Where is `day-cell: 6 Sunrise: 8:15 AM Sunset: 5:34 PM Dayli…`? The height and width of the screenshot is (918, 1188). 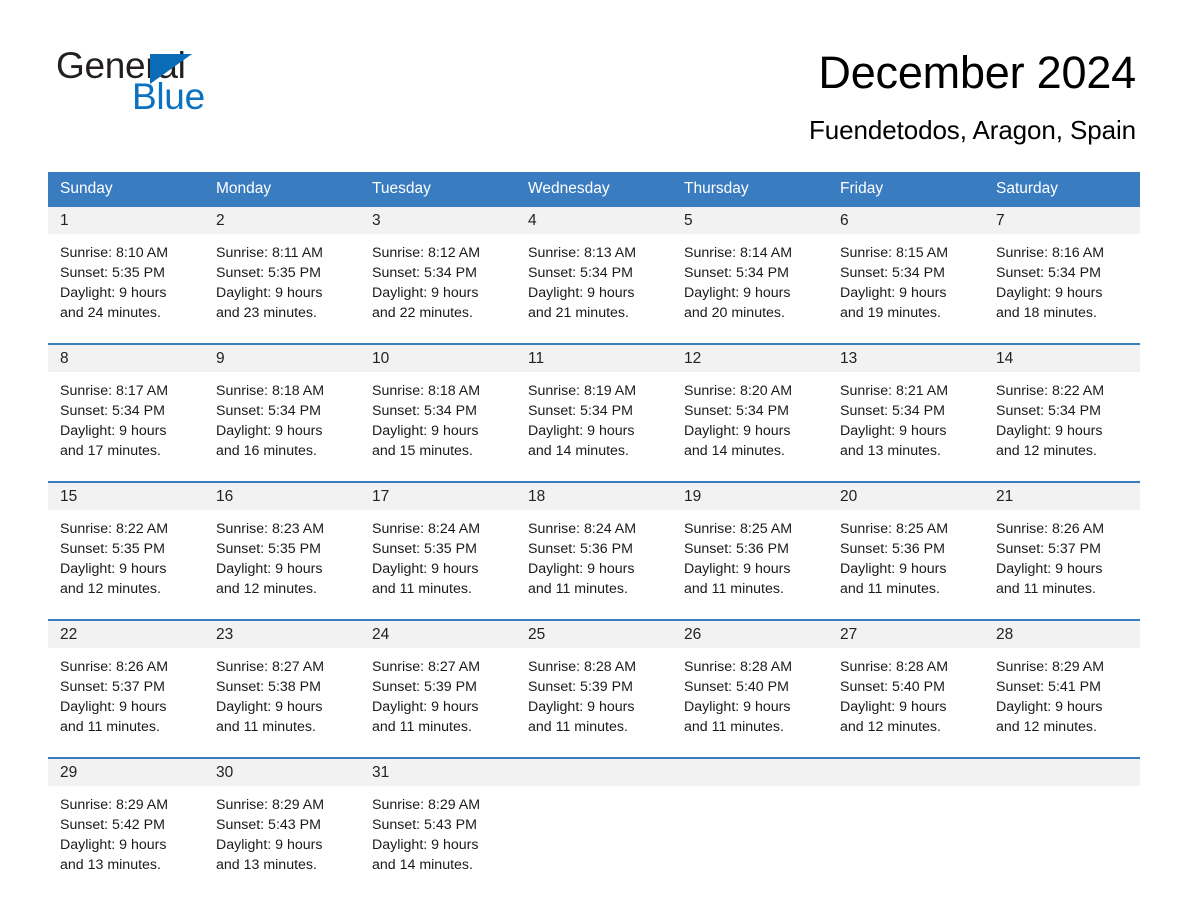
day-cell: 6 Sunrise: 8:15 AM Sunset: 5:34 PM Dayli… is located at coordinates (906, 268).